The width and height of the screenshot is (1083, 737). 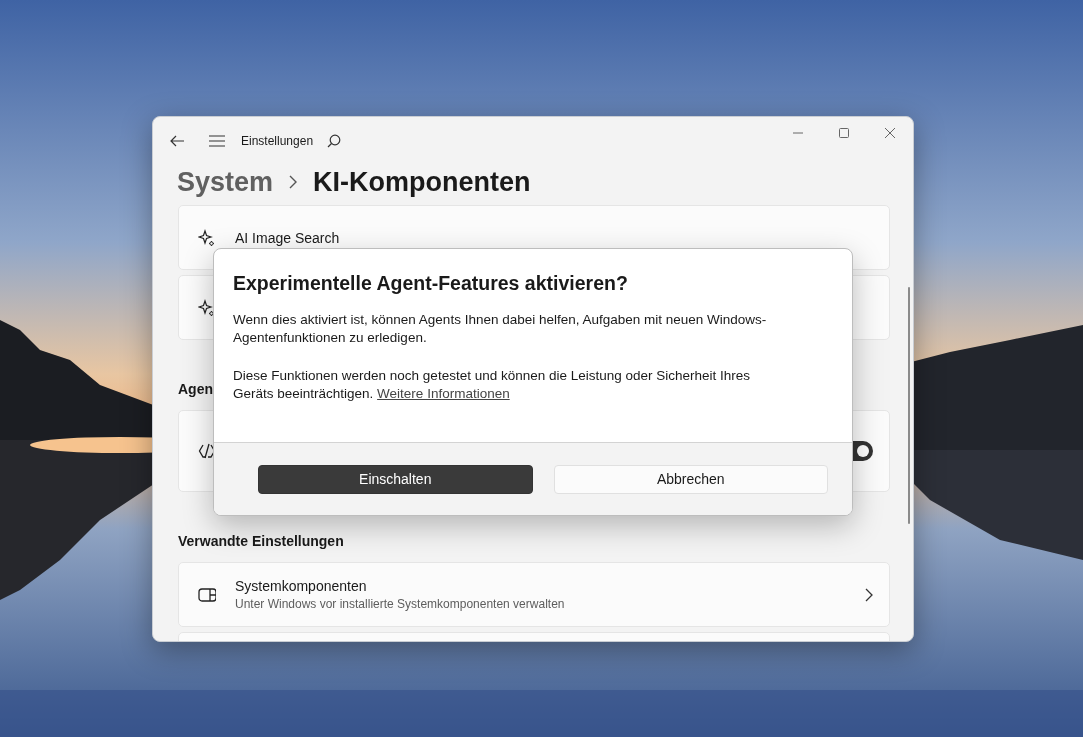 I want to click on close-icon, so click(x=890, y=133).